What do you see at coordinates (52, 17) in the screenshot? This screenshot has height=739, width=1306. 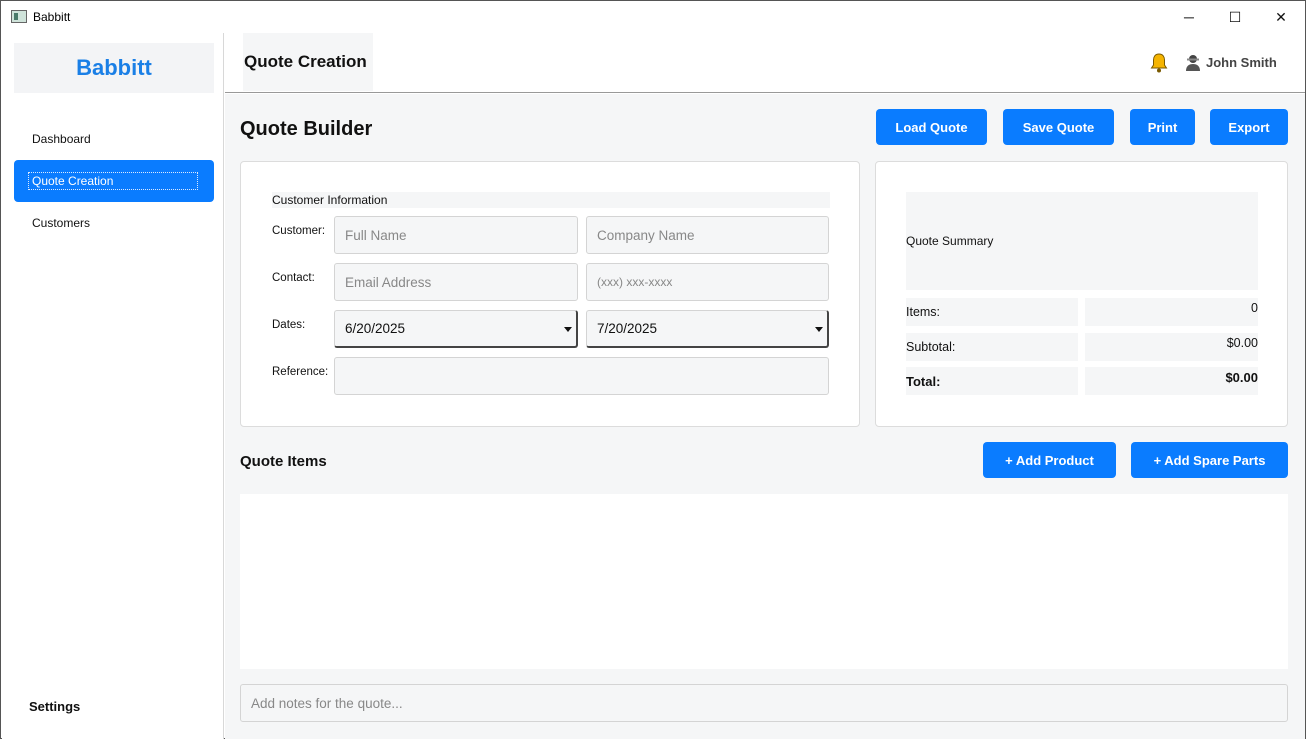 I see `window-title: Babbitt` at bounding box center [52, 17].